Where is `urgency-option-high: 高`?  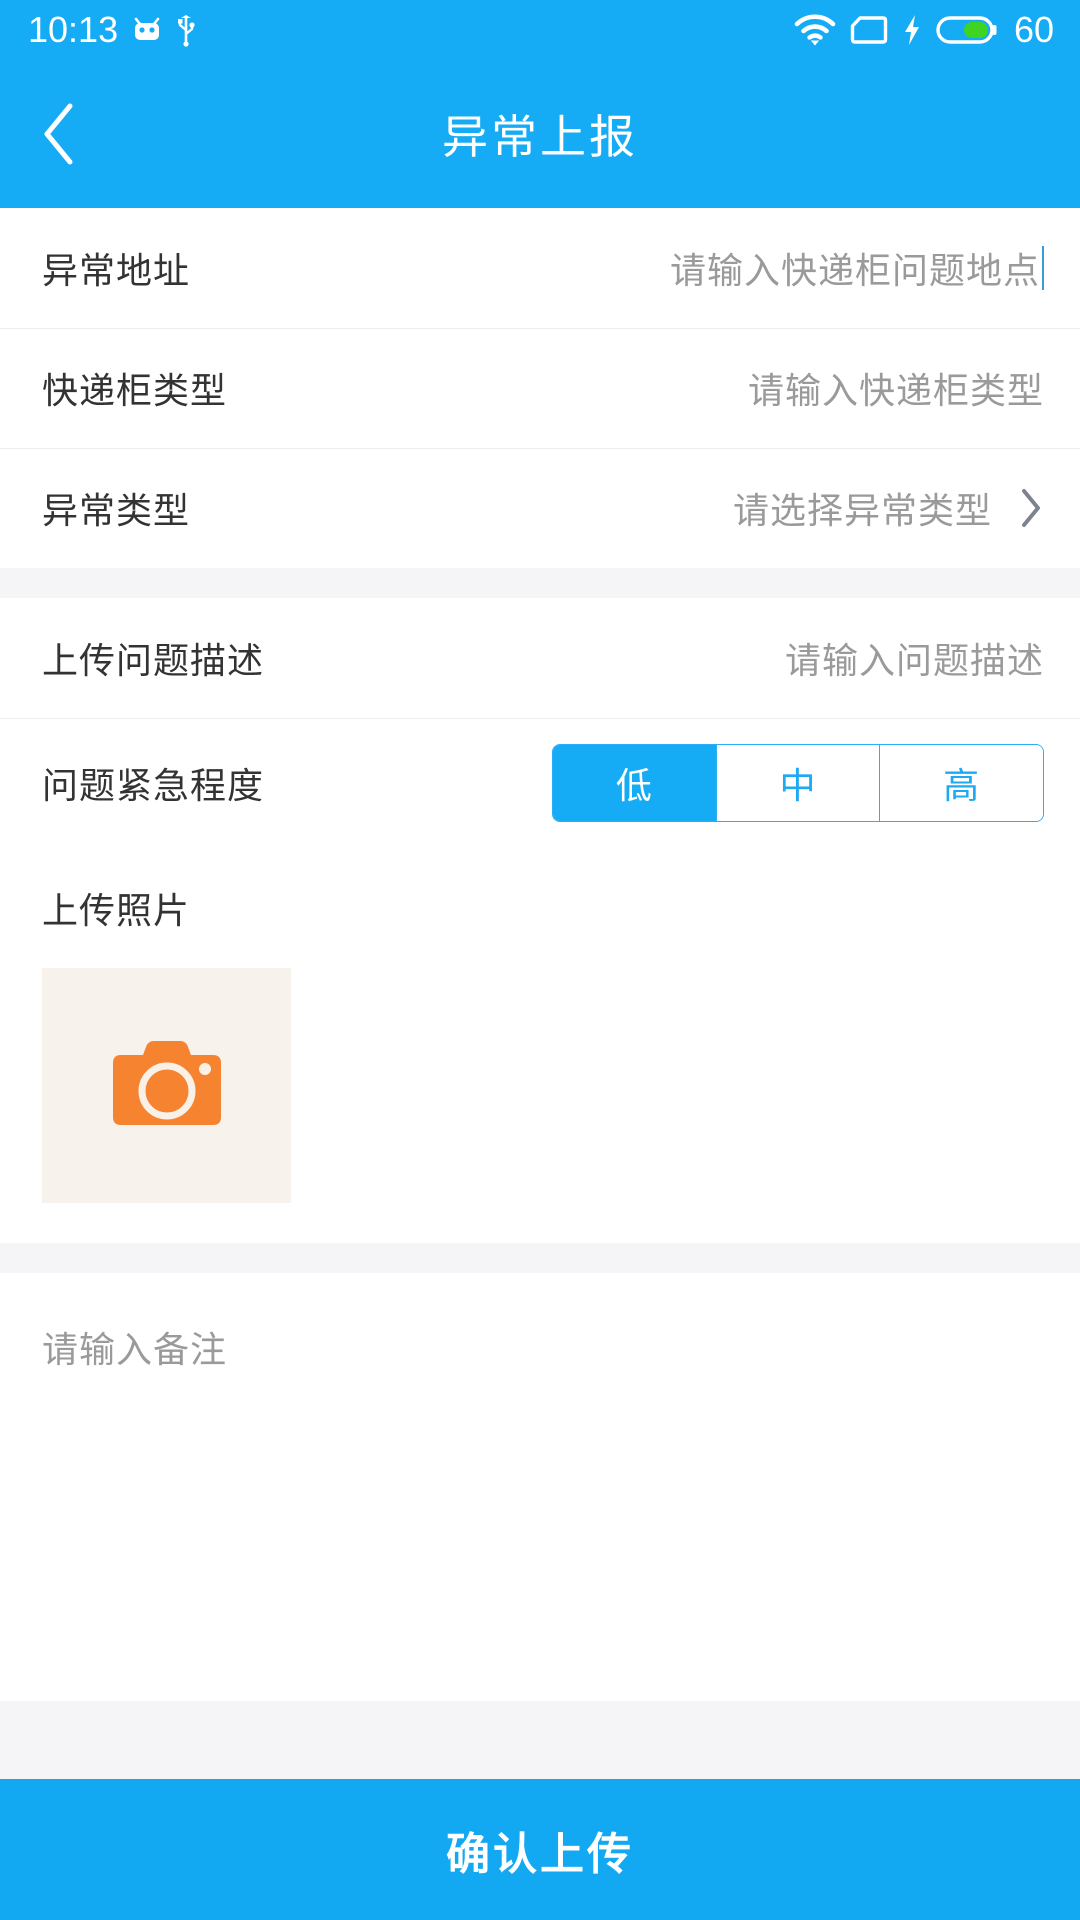 urgency-option-high: 高 is located at coordinates (961, 783).